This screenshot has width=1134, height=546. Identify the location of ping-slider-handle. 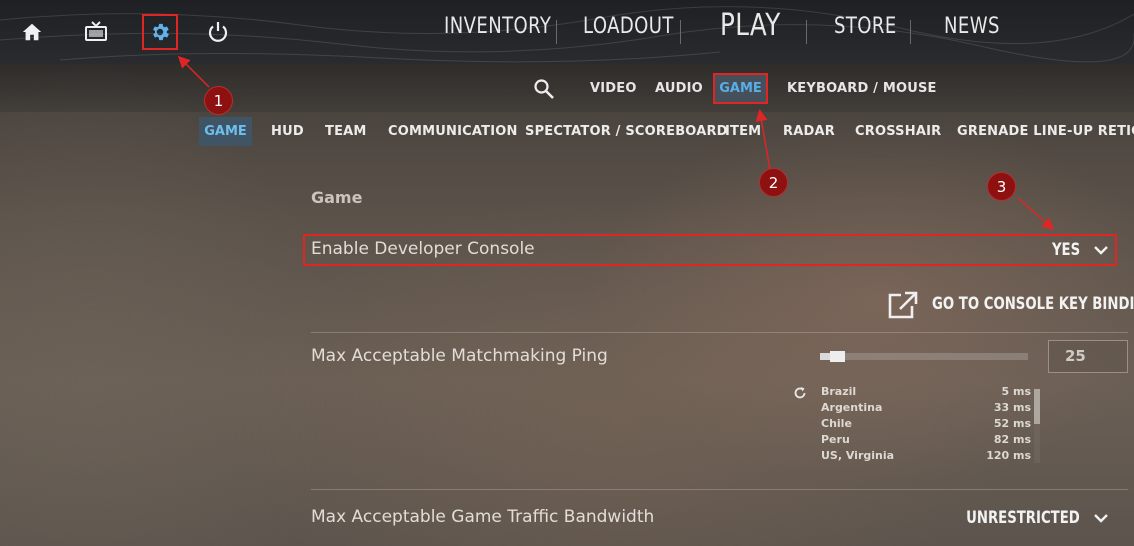
(837, 356).